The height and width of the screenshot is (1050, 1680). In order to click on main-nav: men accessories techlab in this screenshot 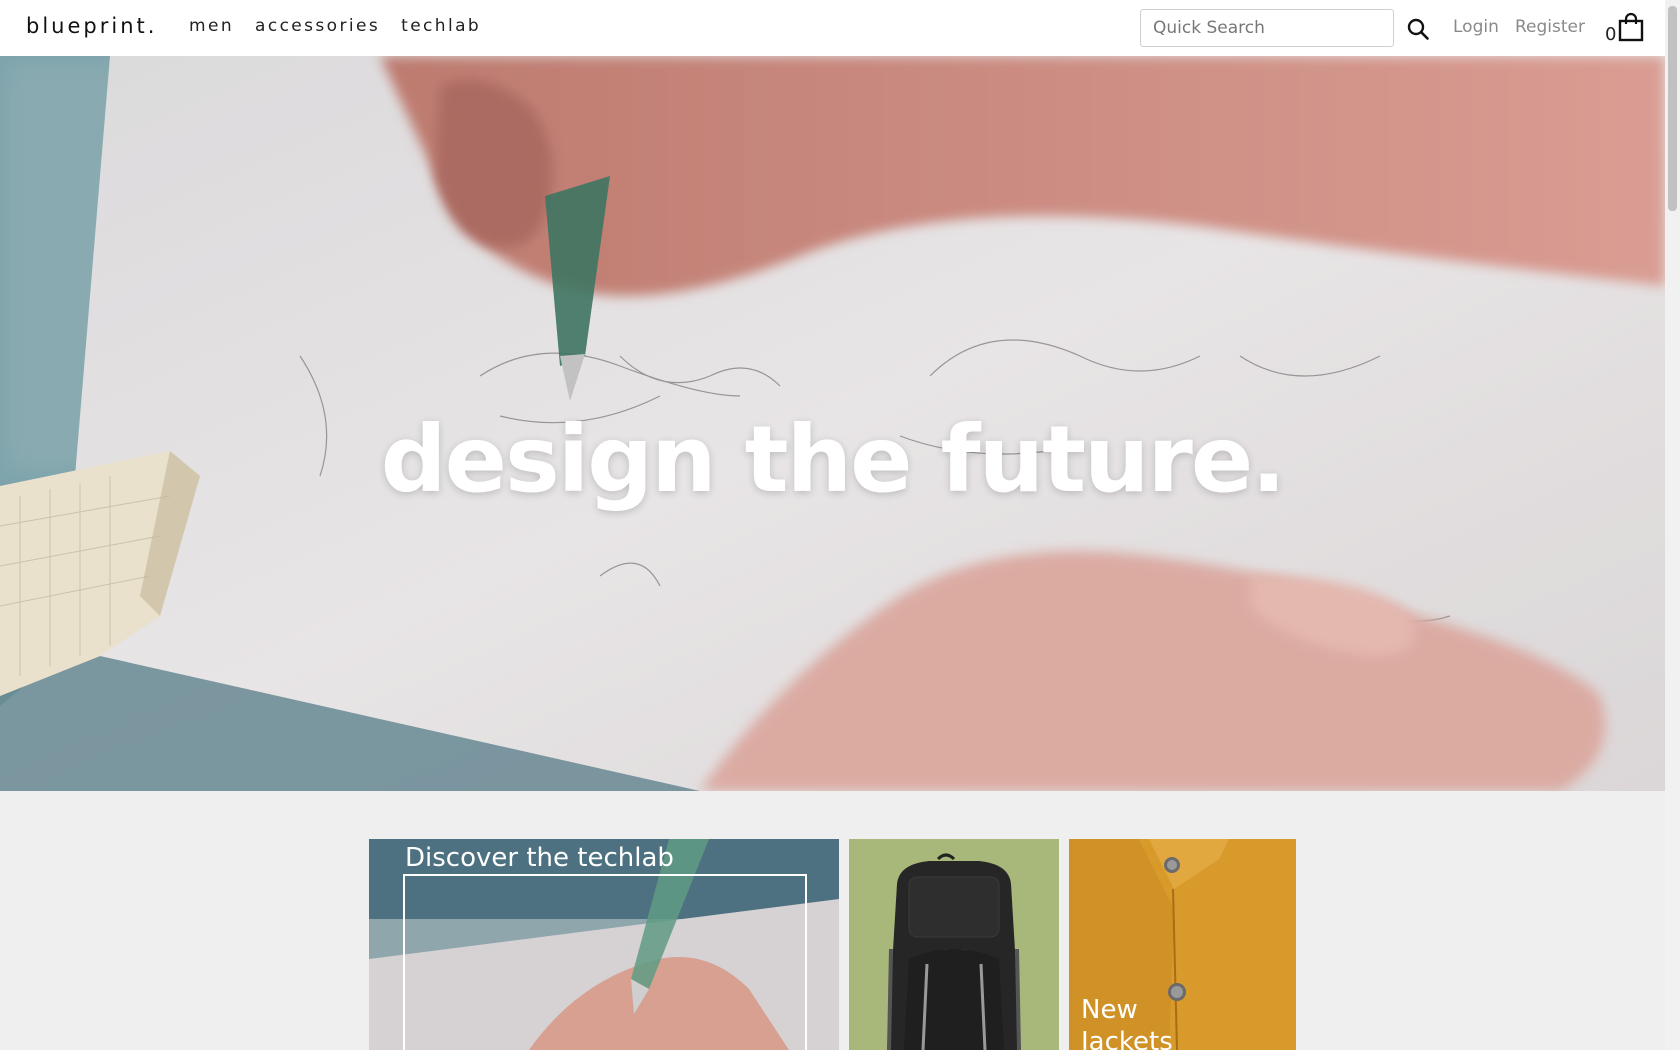, I will do `click(335, 26)`.